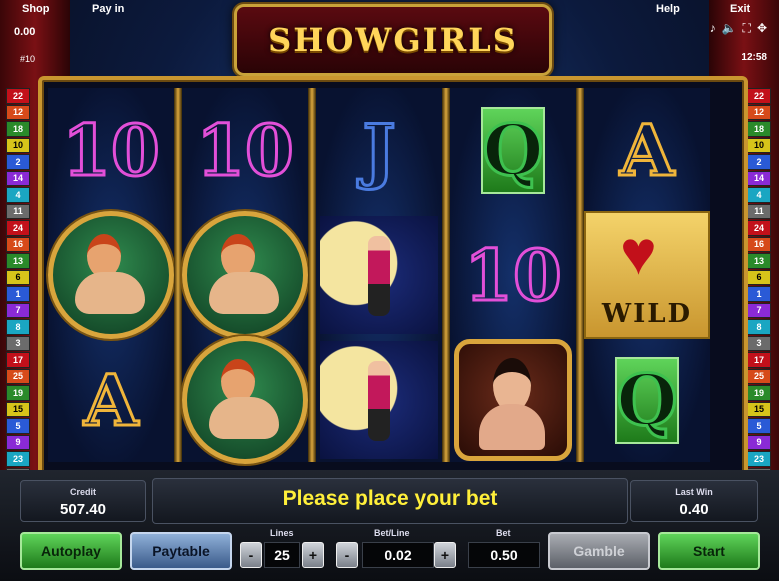 Image resolution: width=779 pixels, height=581 pixels. I want to click on move-icon: ✥, so click(762, 28).